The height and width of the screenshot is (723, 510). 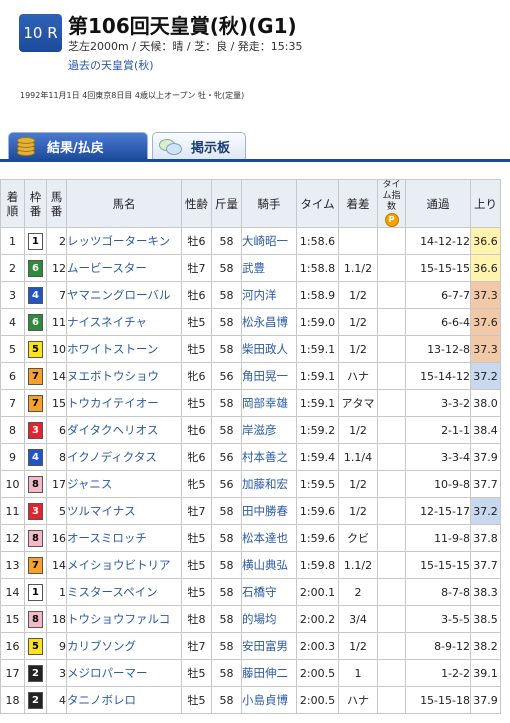 I want to click on race-meta: 1992年11月1日 4回東京8日目 4歳以上オープン 牡・牝(定量), so click(x=132, y=95).